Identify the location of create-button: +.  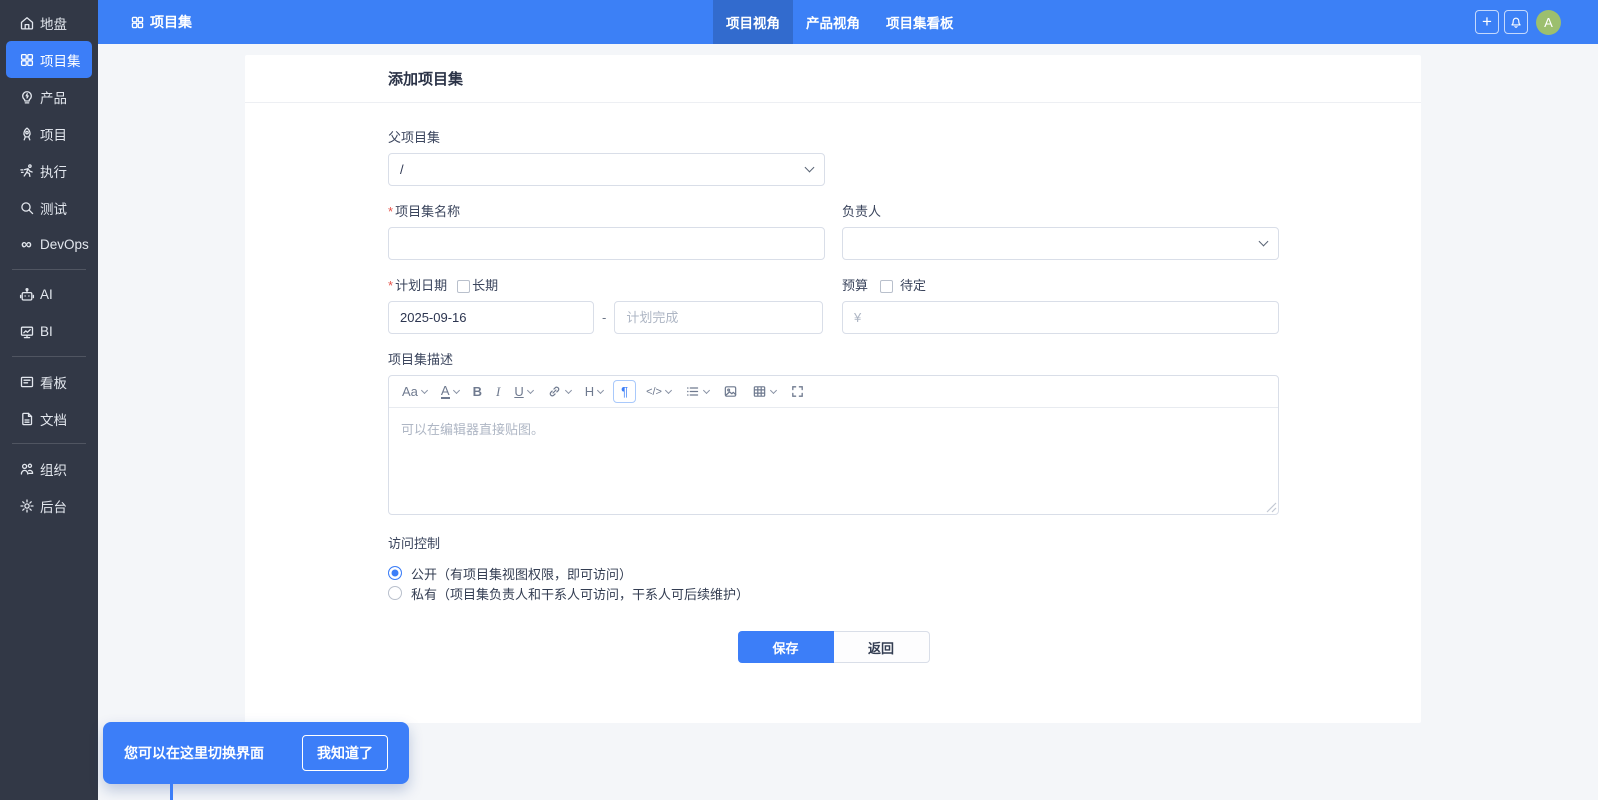
(1487, 22).